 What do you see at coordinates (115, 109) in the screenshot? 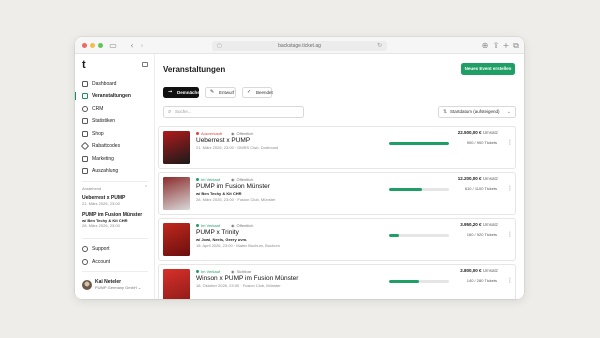
I see `sidebar-item-crm: CRM` at bounding box center [115, 109].